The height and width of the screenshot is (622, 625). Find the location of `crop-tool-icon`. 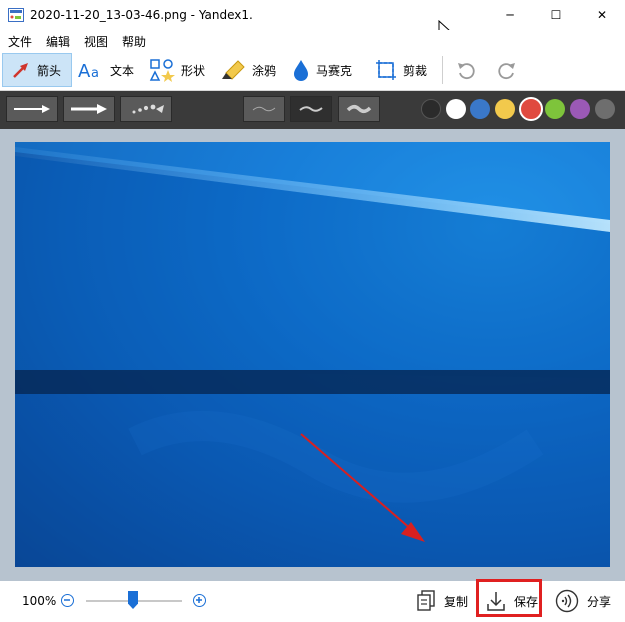

crop-tool-icon is located at coordinates (386, 70).